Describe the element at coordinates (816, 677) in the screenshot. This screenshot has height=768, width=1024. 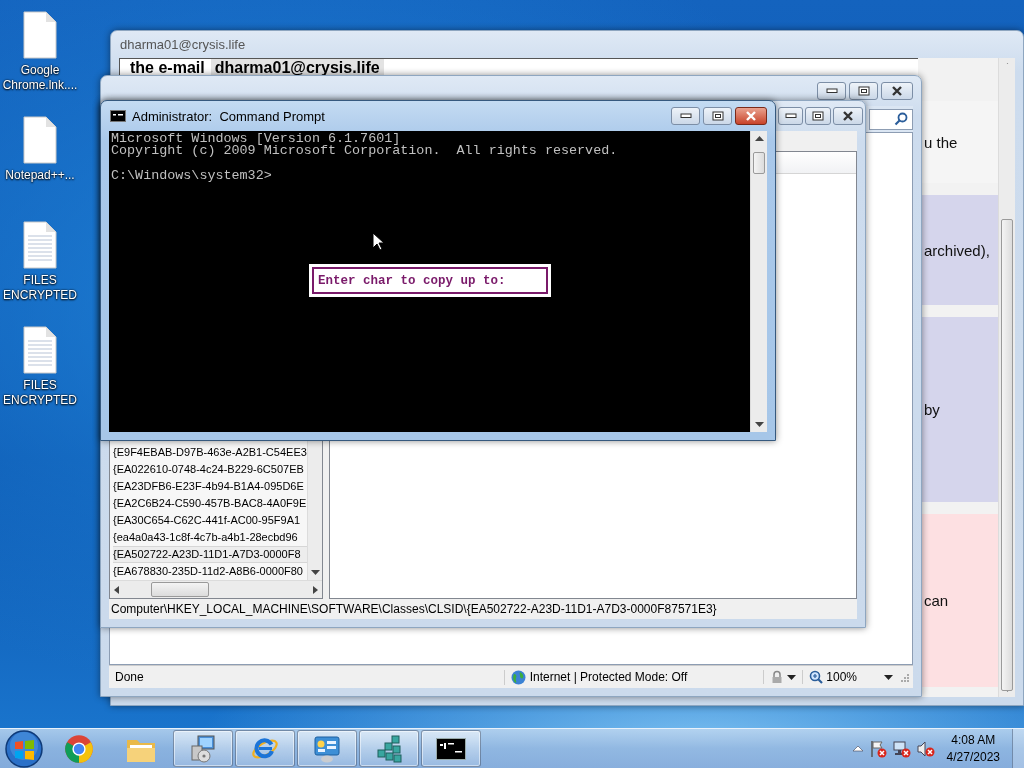
I see `zoom-icon` at that location.